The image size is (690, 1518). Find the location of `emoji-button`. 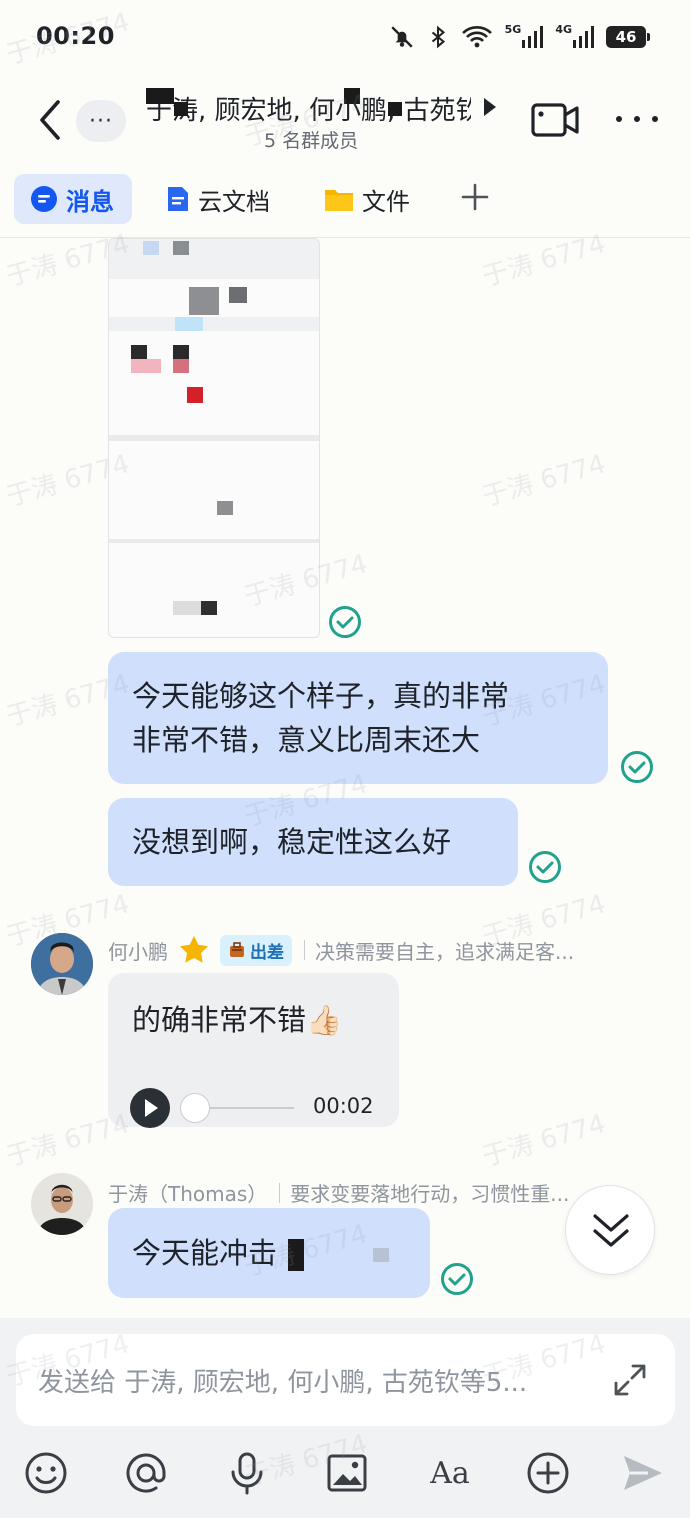

emoji-button is located at coordinates (46, 1473).